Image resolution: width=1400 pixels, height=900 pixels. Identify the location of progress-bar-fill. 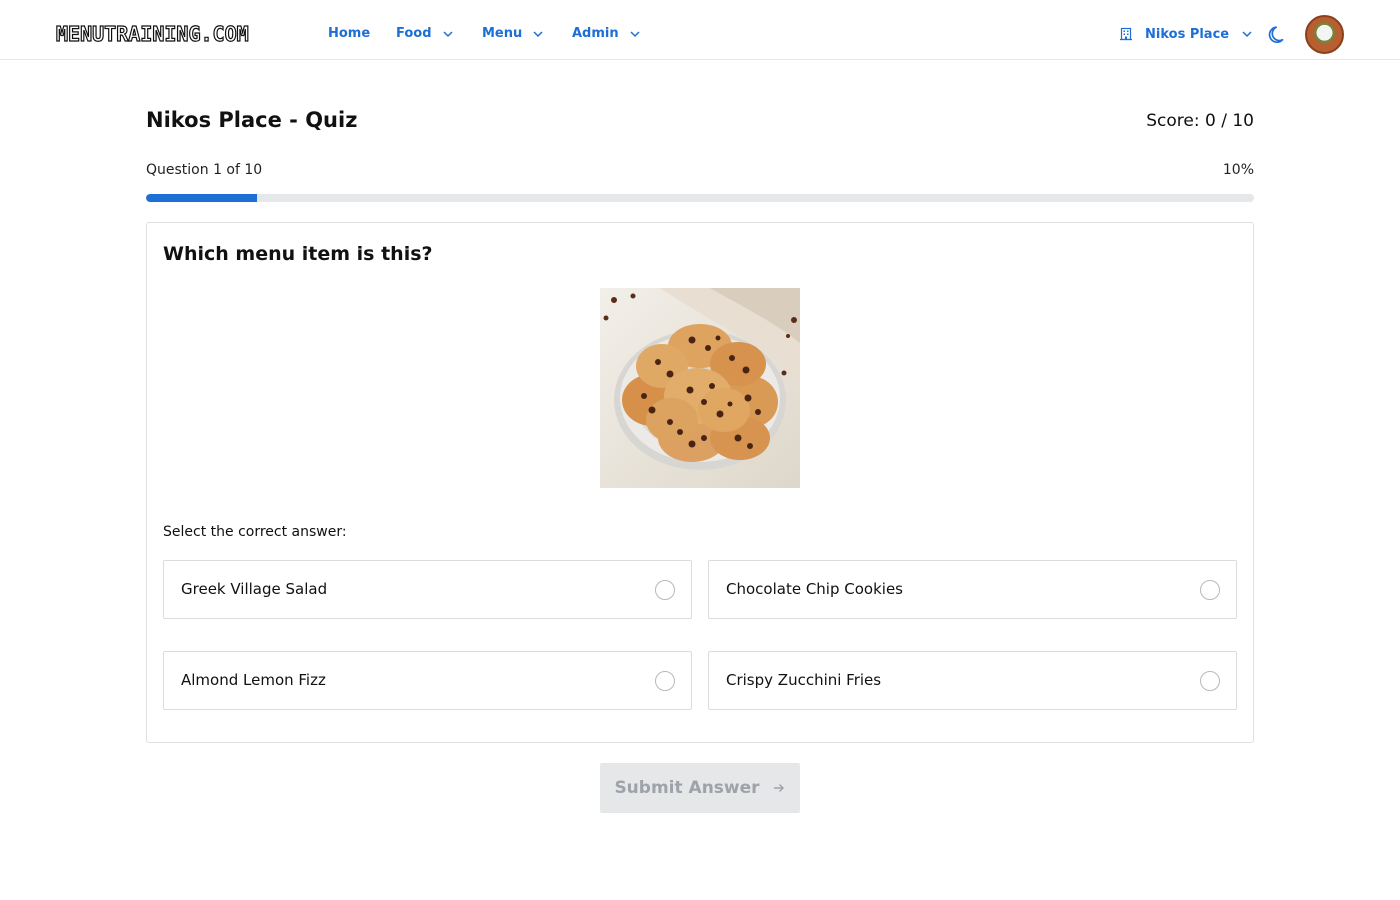
(201, 198).